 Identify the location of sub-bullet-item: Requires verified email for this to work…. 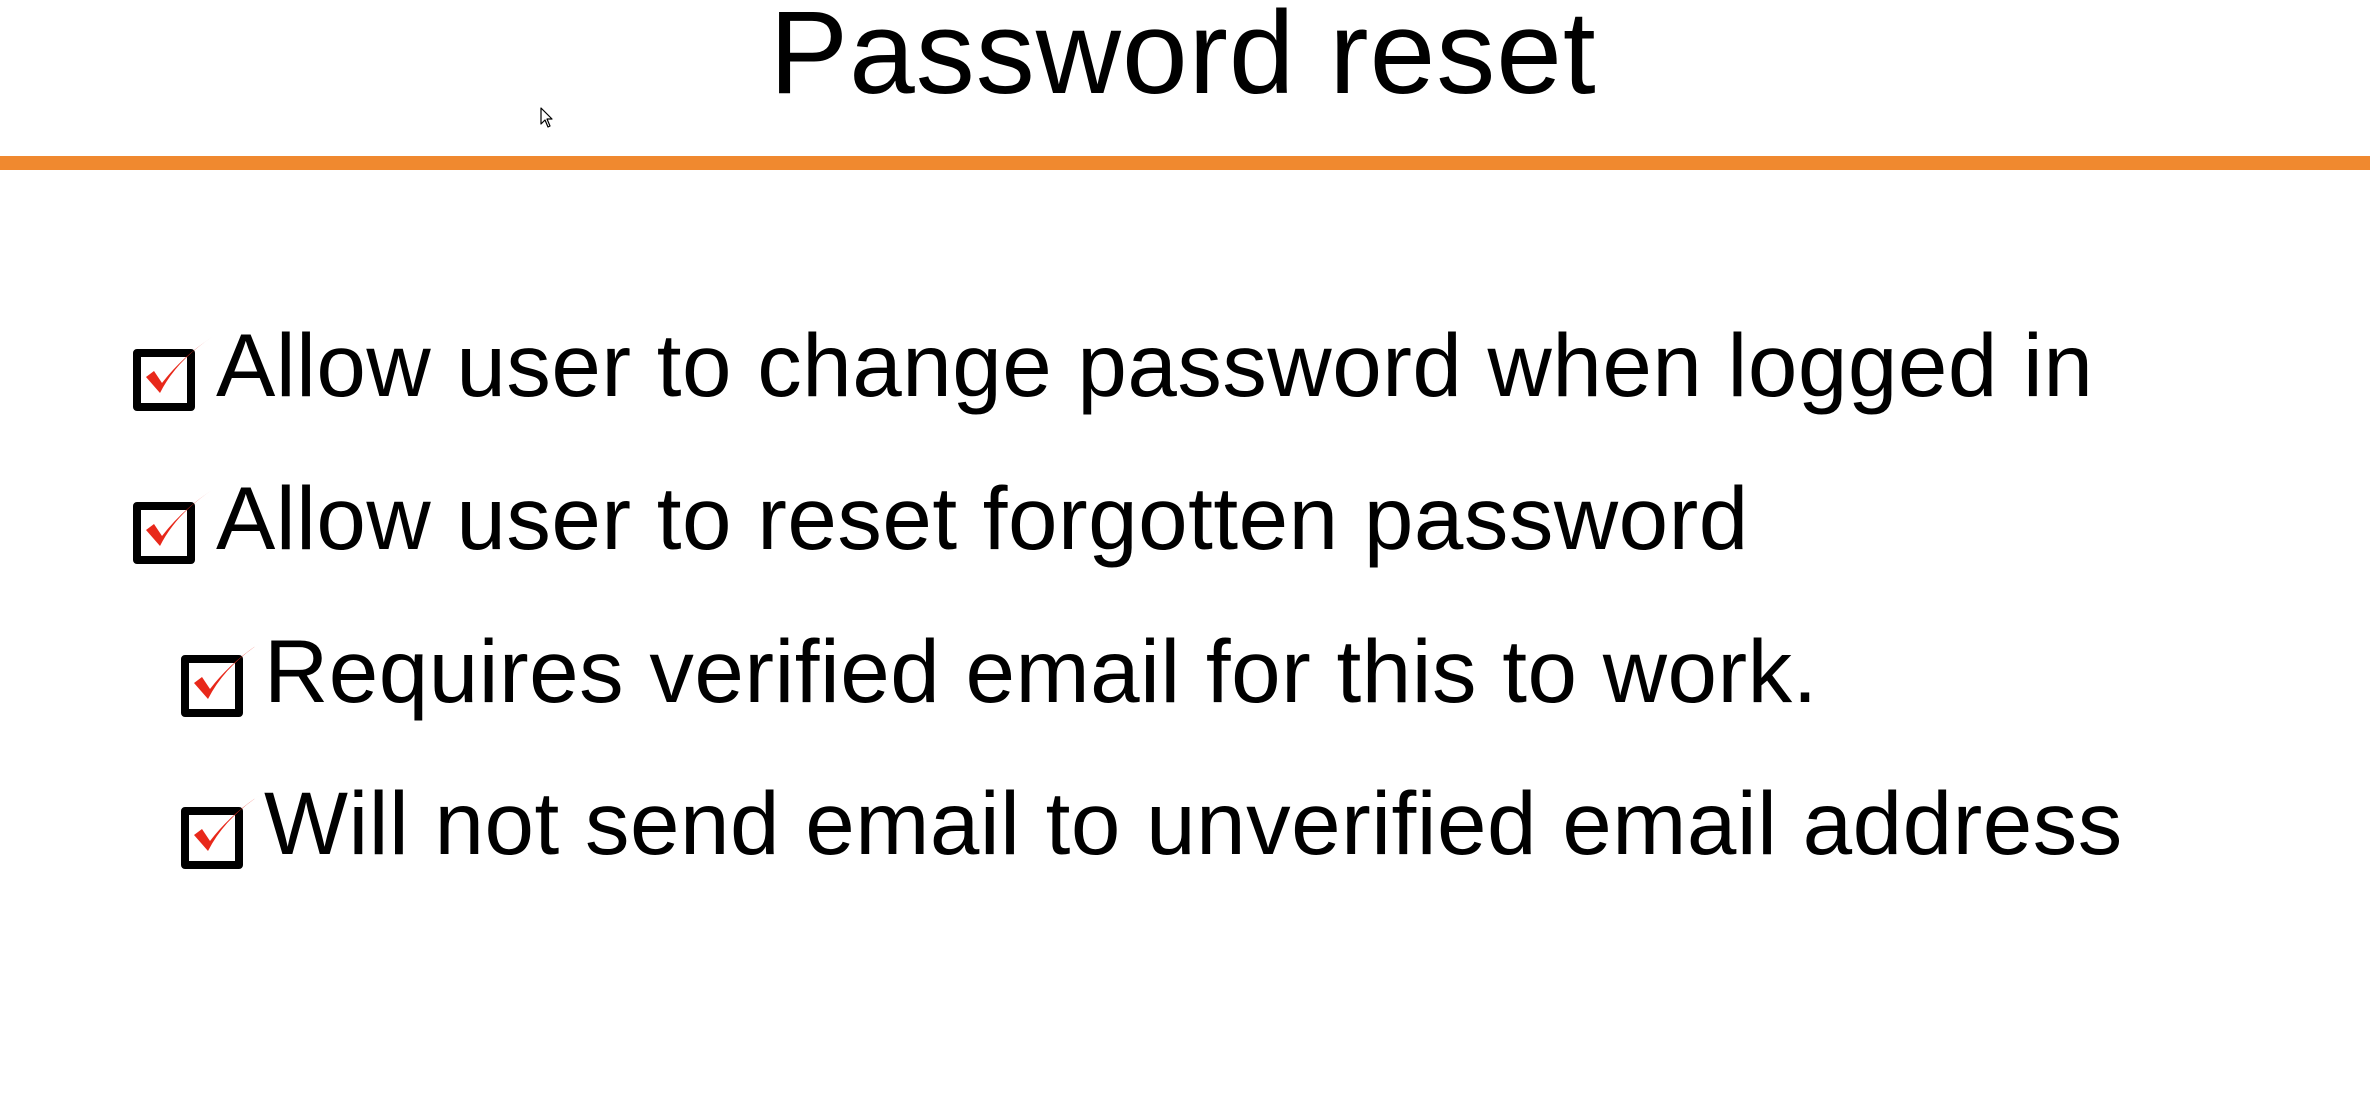
(999, 671).